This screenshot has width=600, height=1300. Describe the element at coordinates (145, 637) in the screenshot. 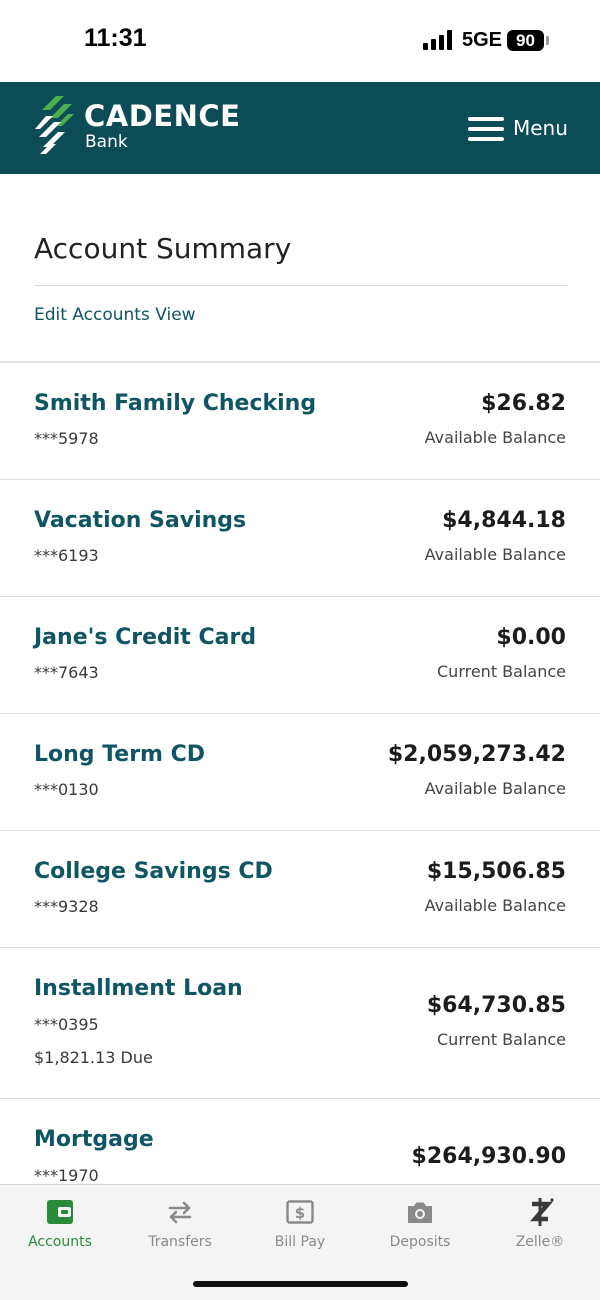

I see `account-name: Jane's Credit Card` at that location.